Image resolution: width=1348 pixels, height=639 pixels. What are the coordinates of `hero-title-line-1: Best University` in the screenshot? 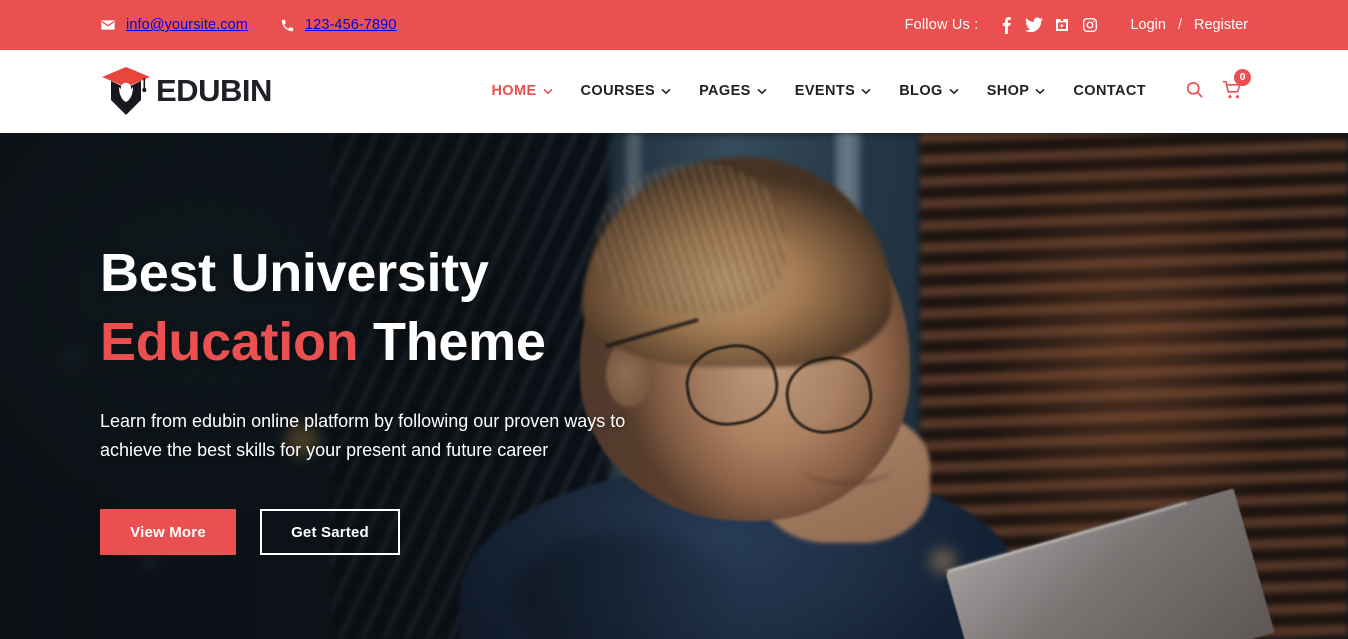 It's located at (294, 272).